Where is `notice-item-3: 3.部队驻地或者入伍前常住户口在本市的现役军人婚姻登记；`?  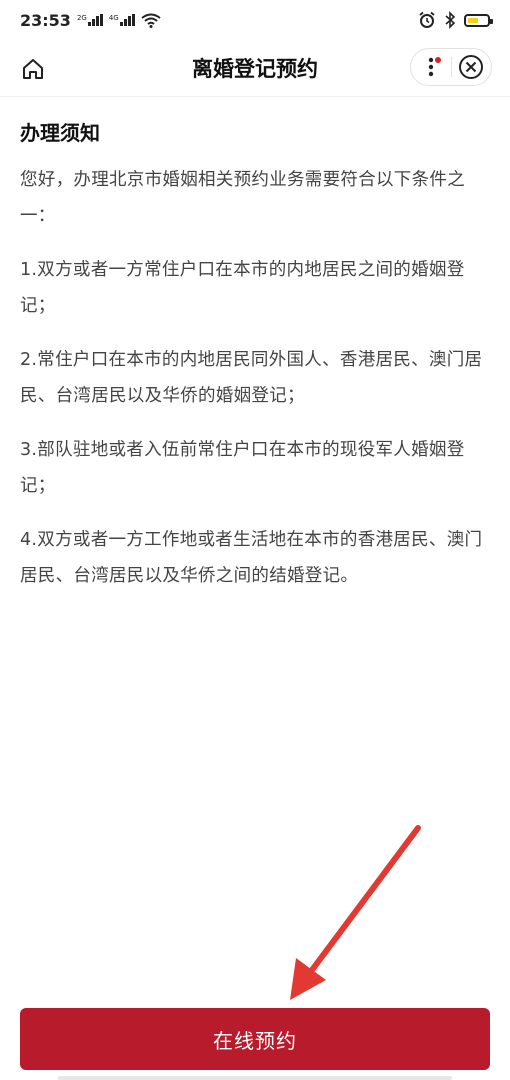 notice-item-3: 3.部队驻地或者入伍前常住户口在本市的现役军人婚姻登记； is located at coordinates (242, 468).